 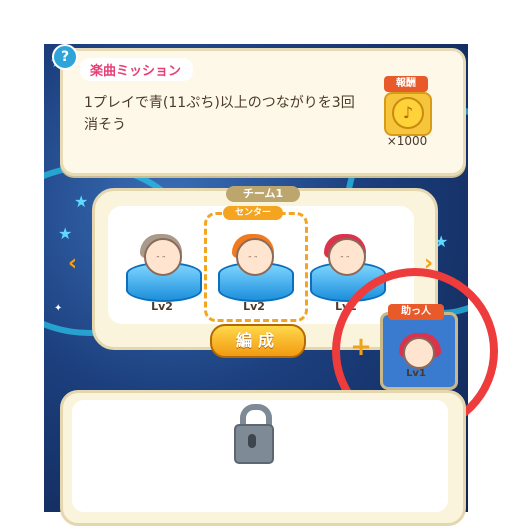 I want to click on music-coin-icon: ♪, so click(x=408, y=113).